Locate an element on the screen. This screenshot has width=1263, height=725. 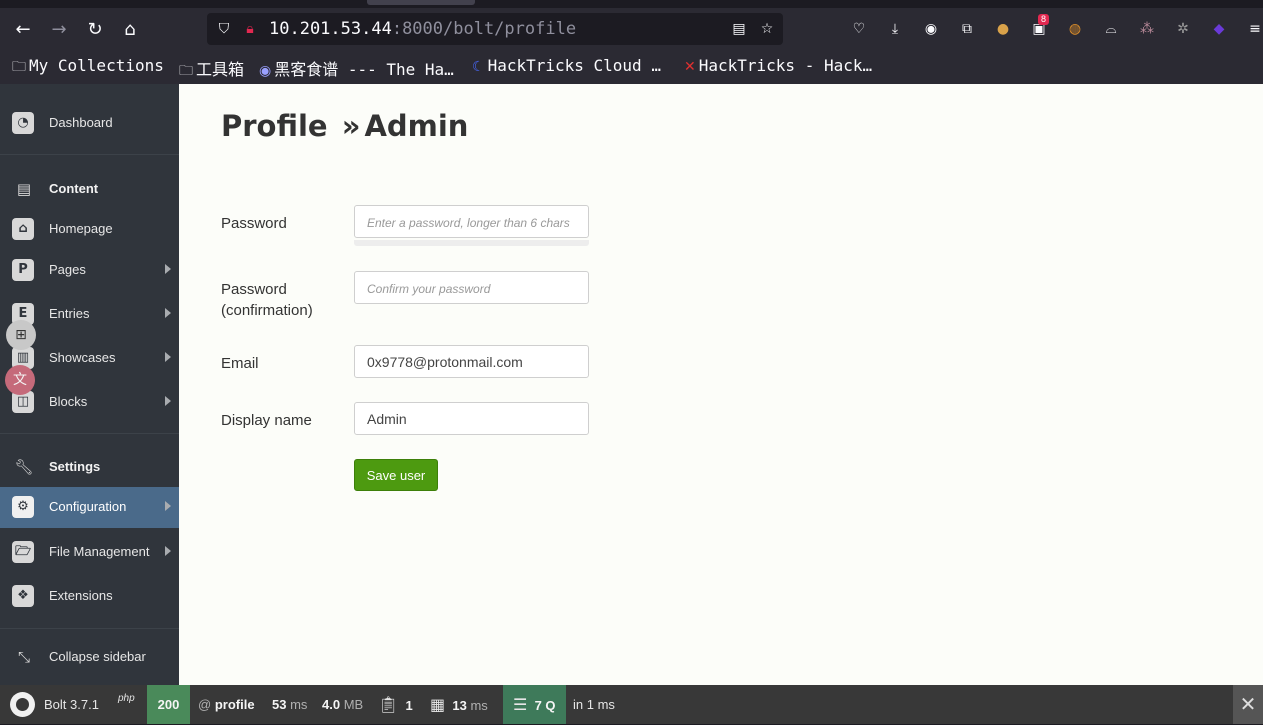
sidebar-item-label: Configuration is located at coordinates (88, 506).